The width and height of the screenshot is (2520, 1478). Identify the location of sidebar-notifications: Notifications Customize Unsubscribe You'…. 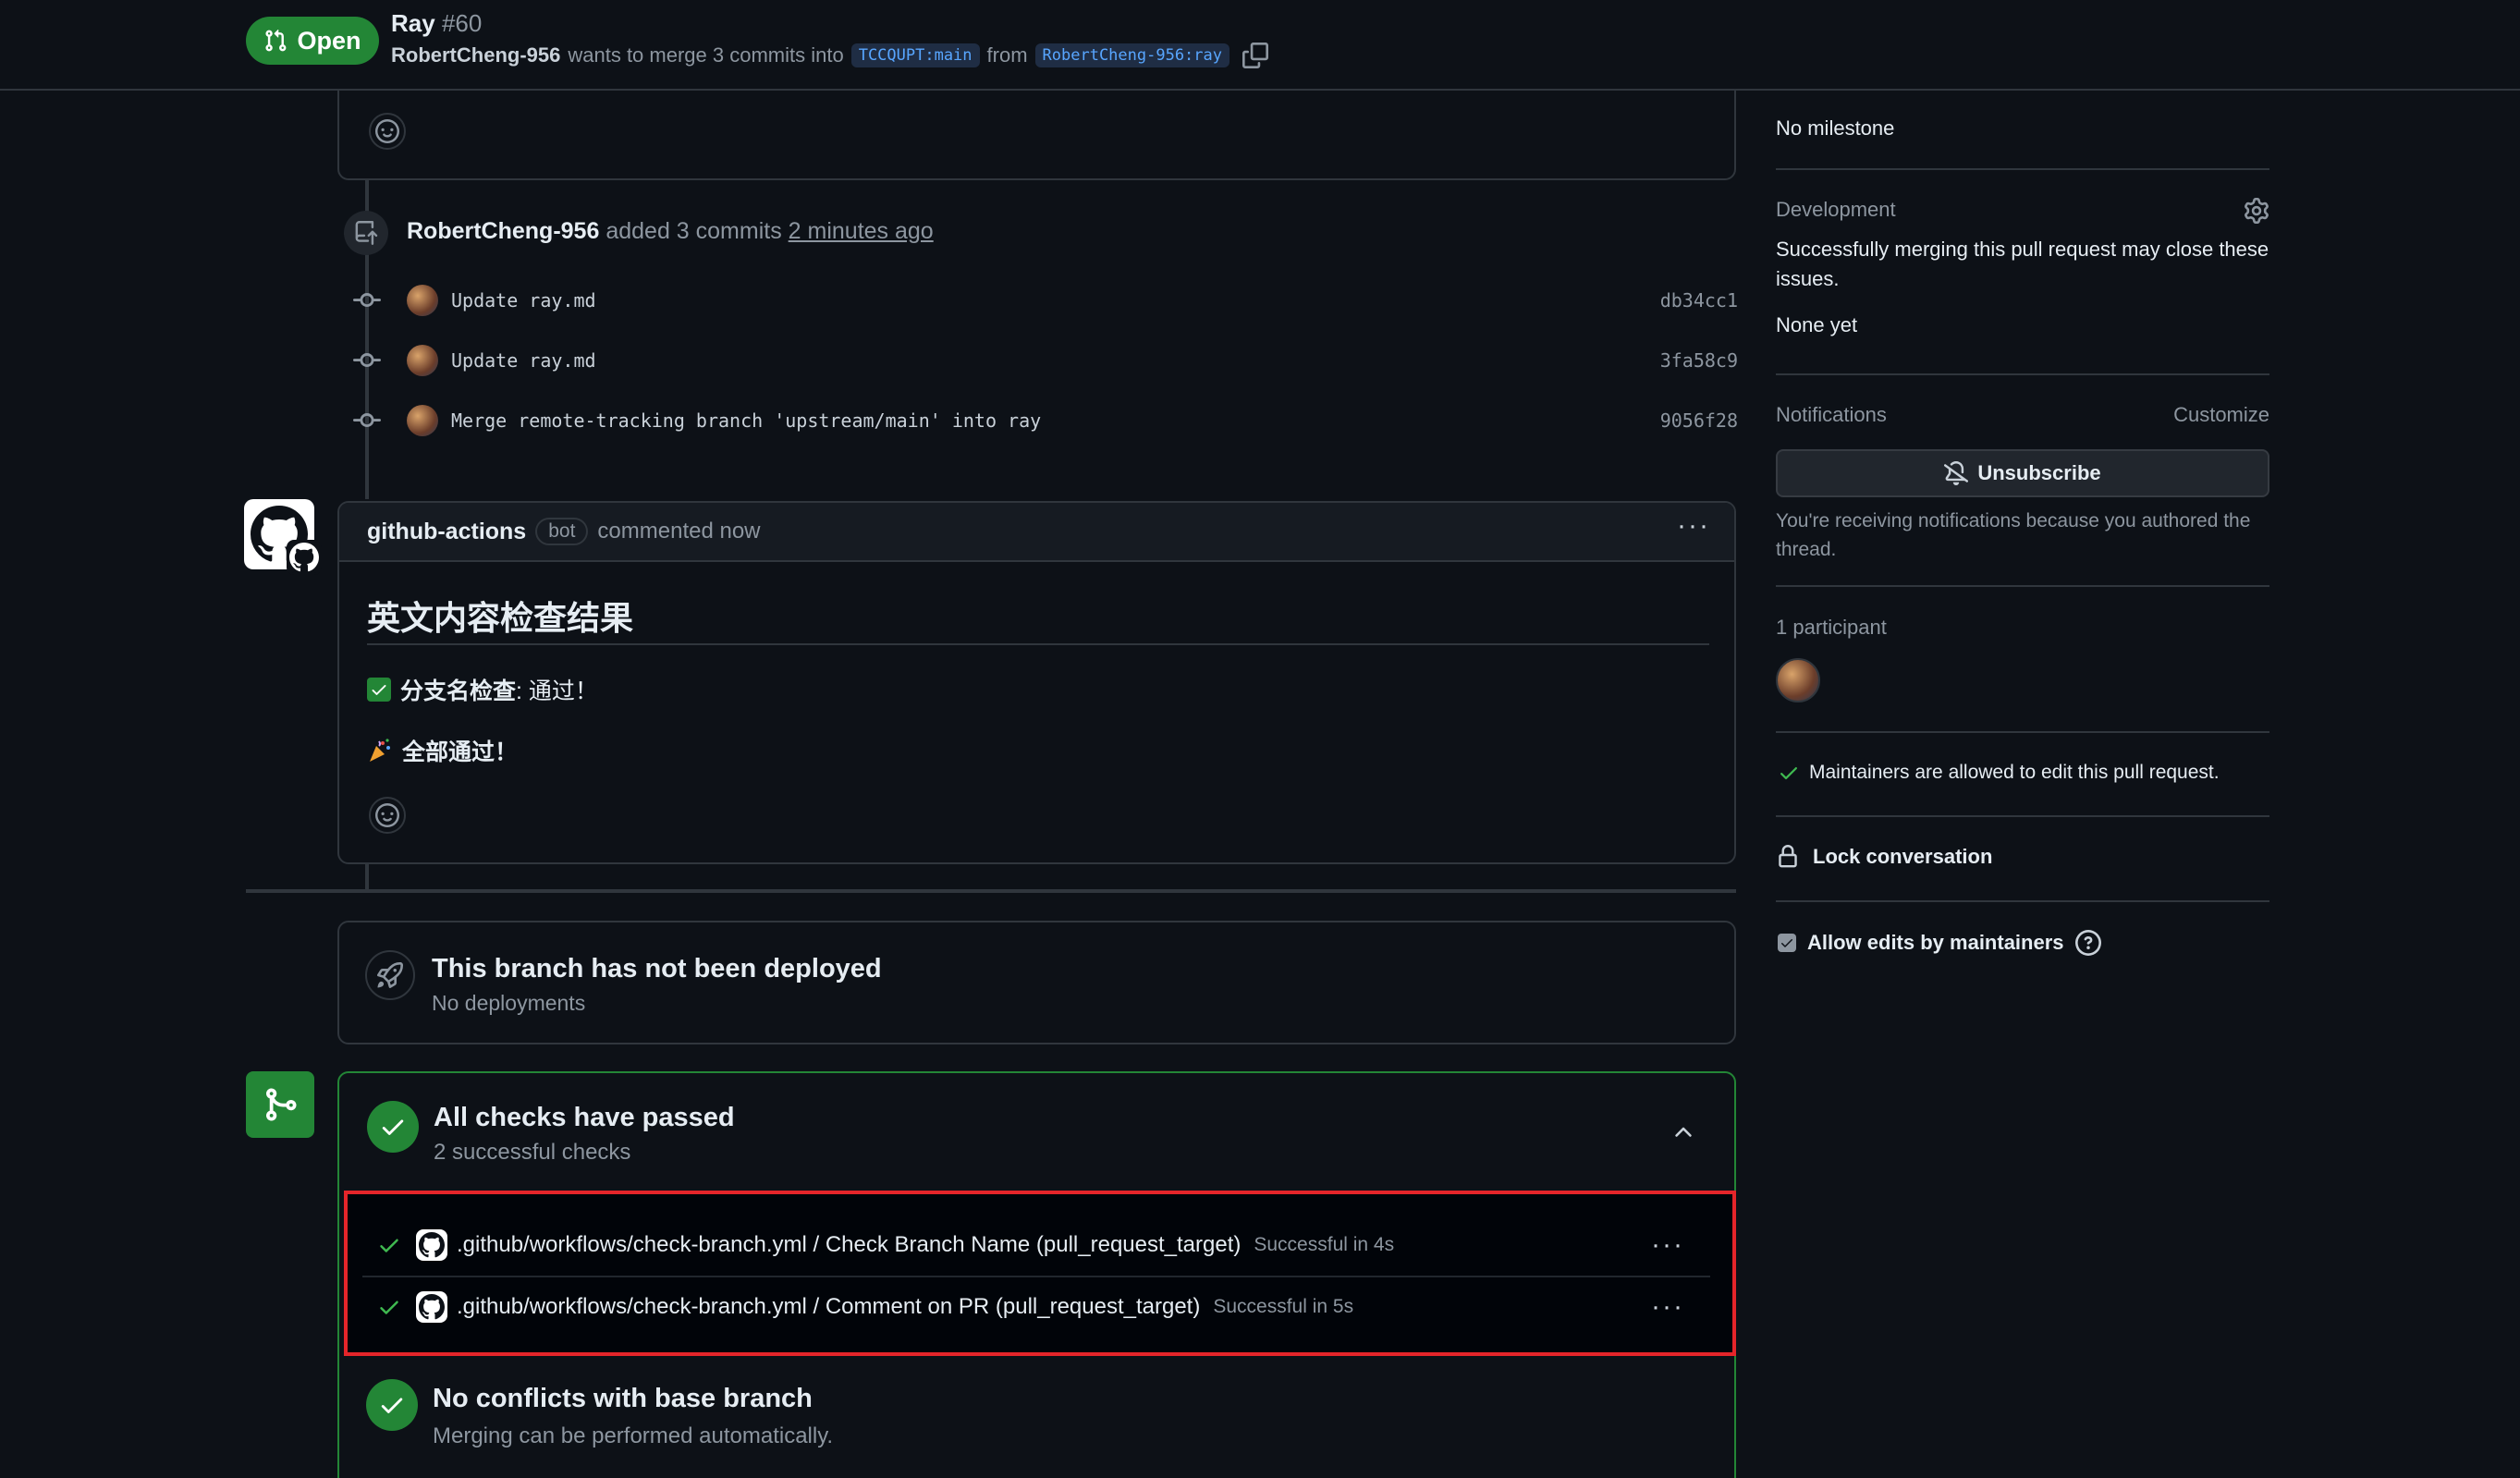
(2022, 483).